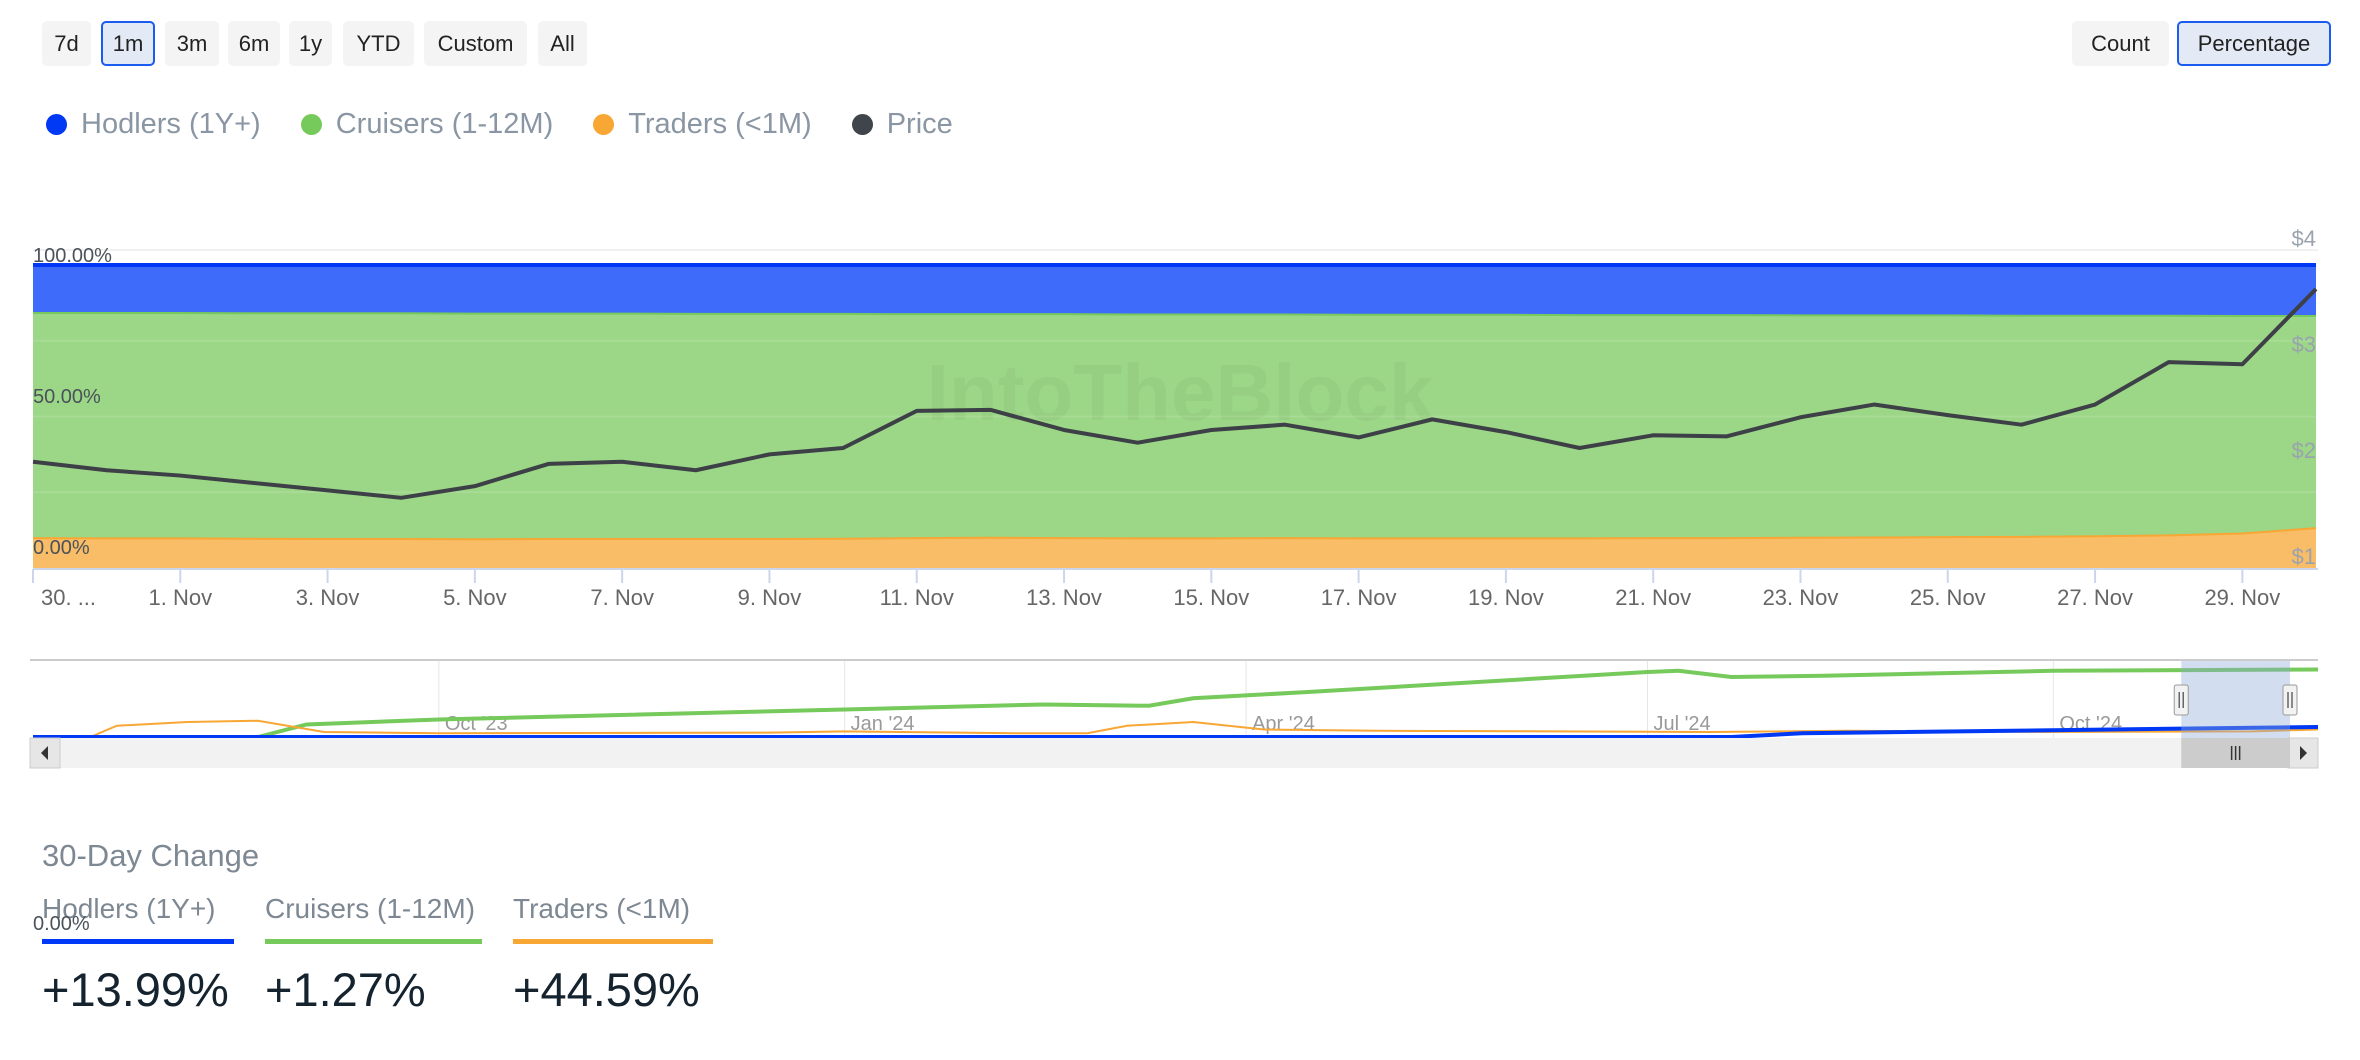  Describe the element at coordinates (138, 955) in the screenshot. I see `summary-hodlers: Hodlers (1Y+) +13.99%` at that location.